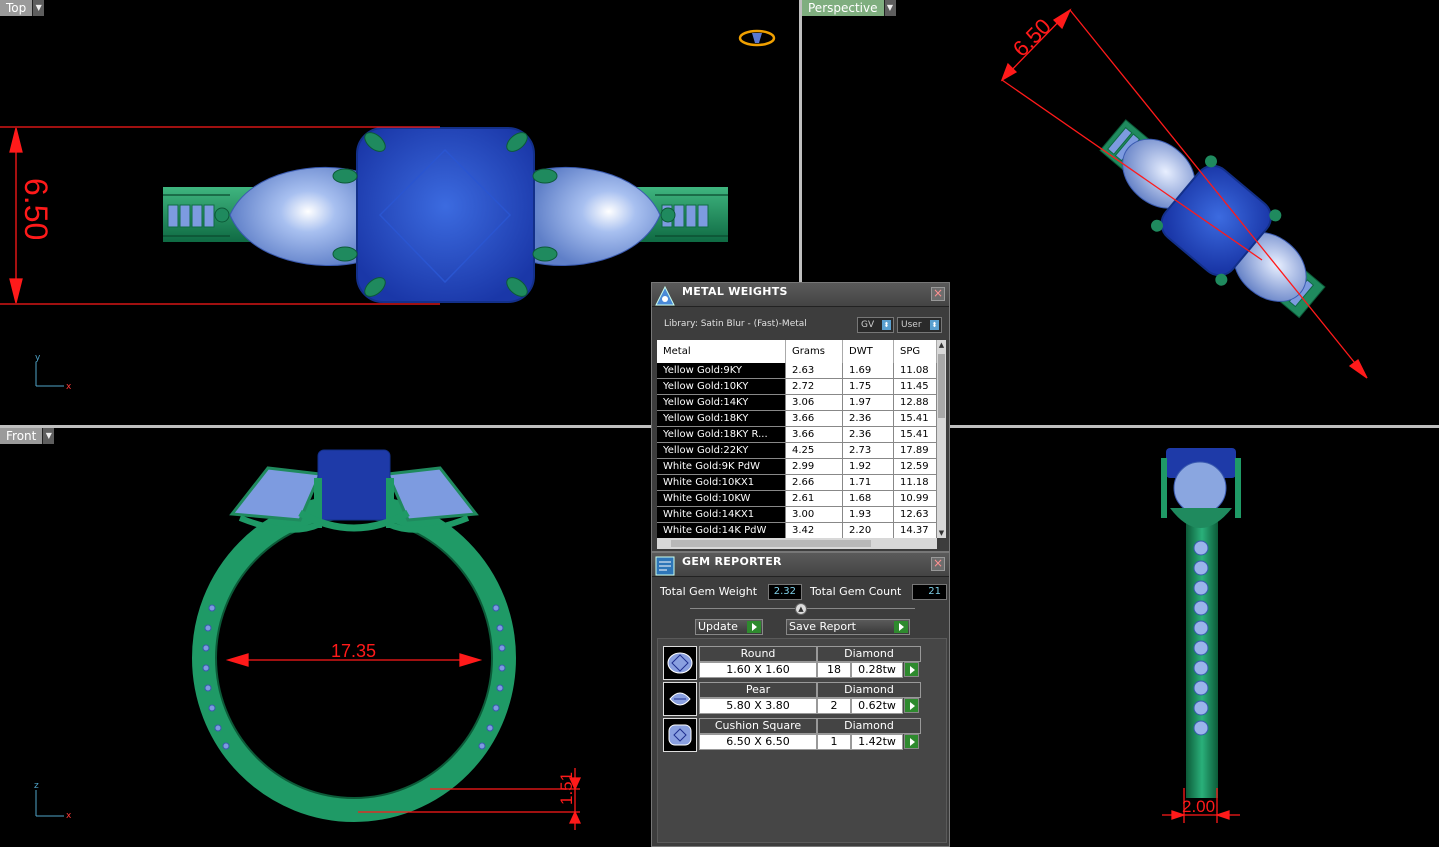 The image size is (1439, 847). Describe the element at coordinates (941, 533) in the screenshot. I see `scroll-down-icon: ▼` at that location.